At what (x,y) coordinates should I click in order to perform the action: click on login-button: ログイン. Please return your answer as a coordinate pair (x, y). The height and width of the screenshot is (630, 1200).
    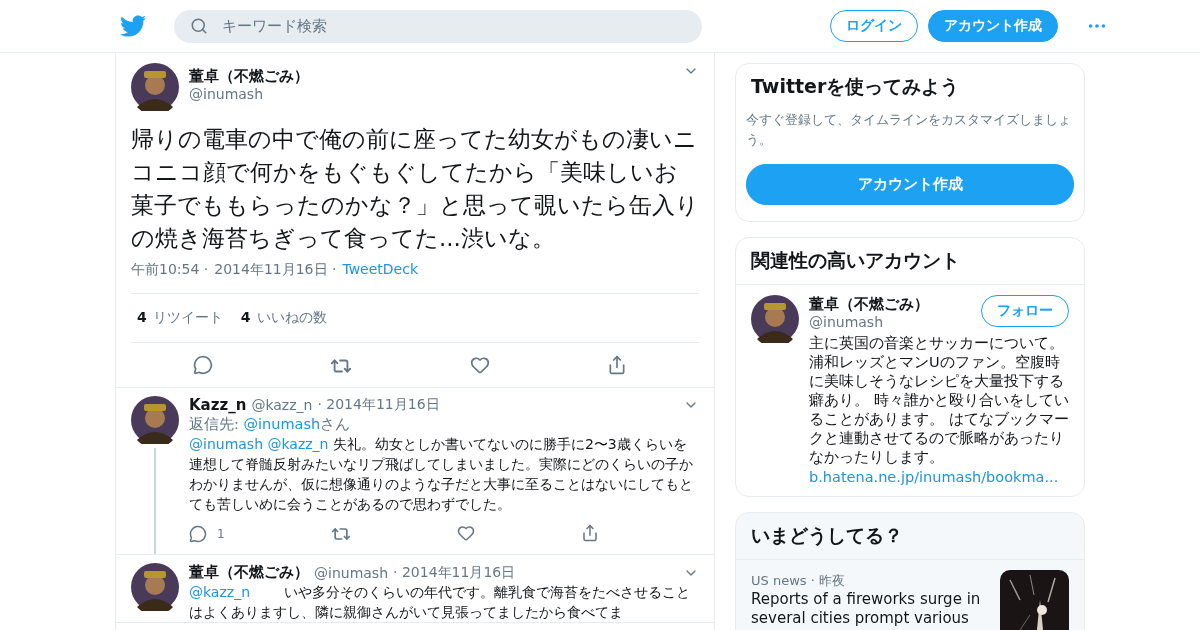
    Looking at the image, I should click on (874, 26).